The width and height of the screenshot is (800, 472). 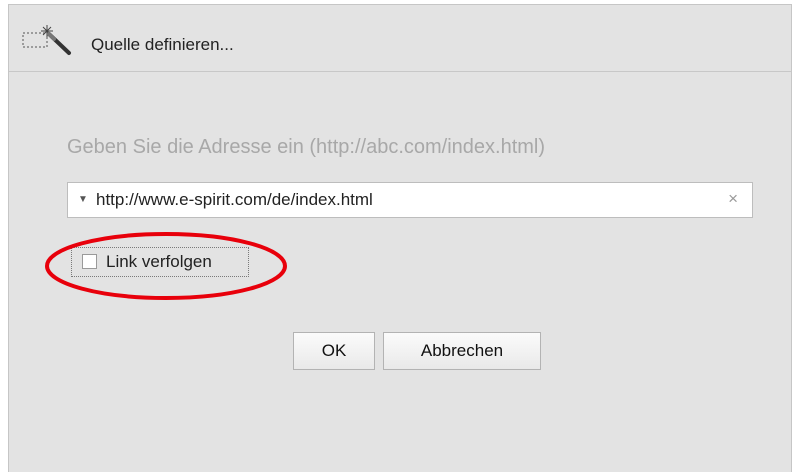 What do you see at coordinates (234, 200) in the screenshot?
I see `url-input: http://www.e-spirit.com/de/index.html` at bounding box center [234, 200].